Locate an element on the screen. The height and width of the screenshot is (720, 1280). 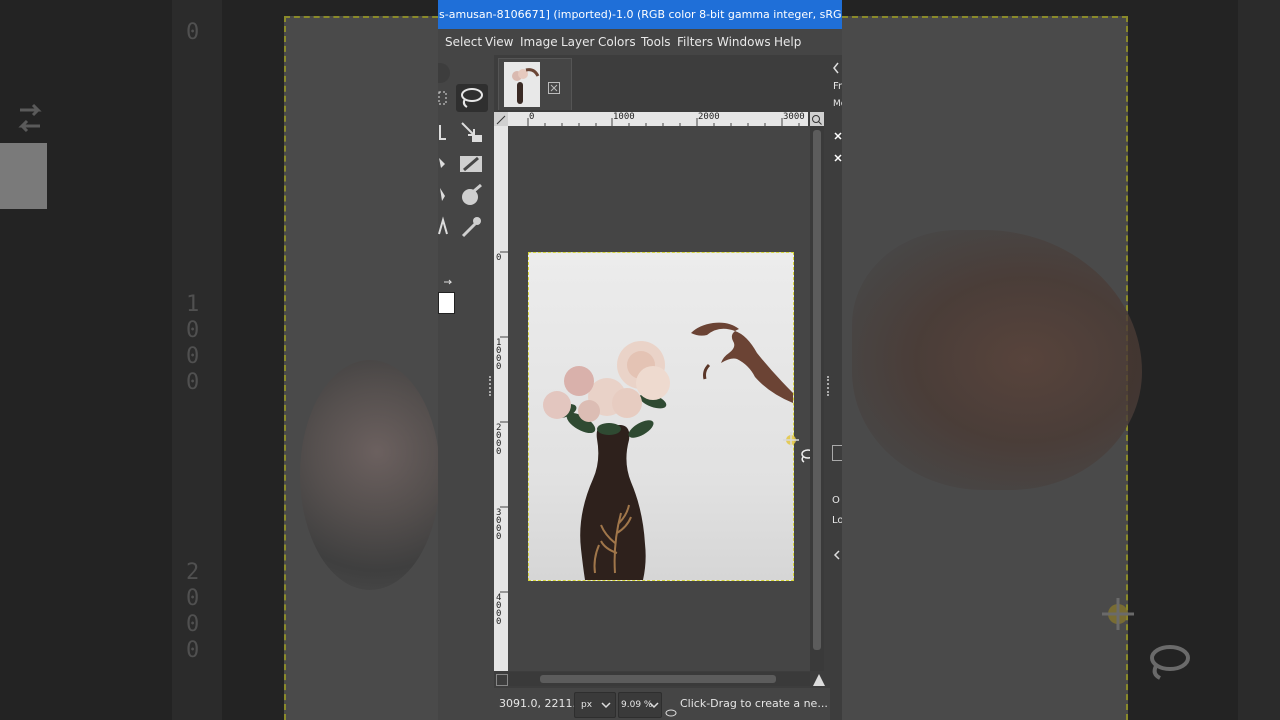
zoom-navigate-icon is located at coordinates (819, 679).